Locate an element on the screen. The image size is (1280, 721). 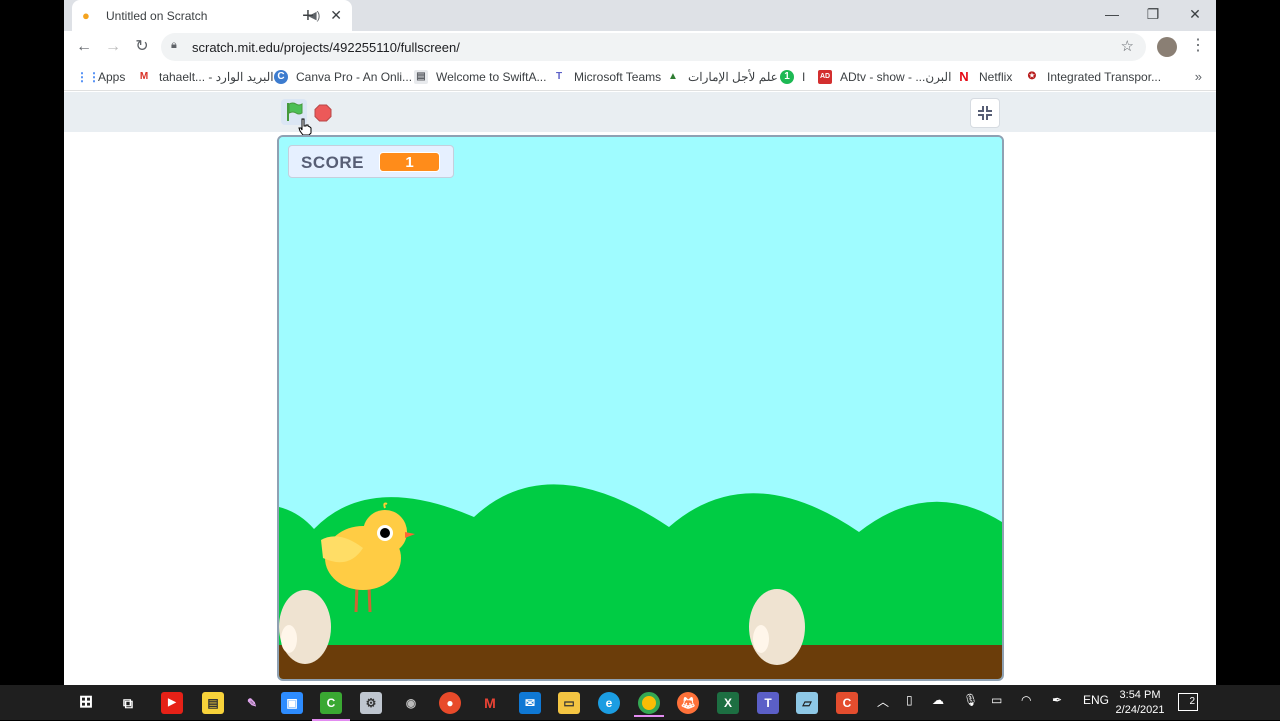
score-label: SCORE is located at coordinates (332, 162).